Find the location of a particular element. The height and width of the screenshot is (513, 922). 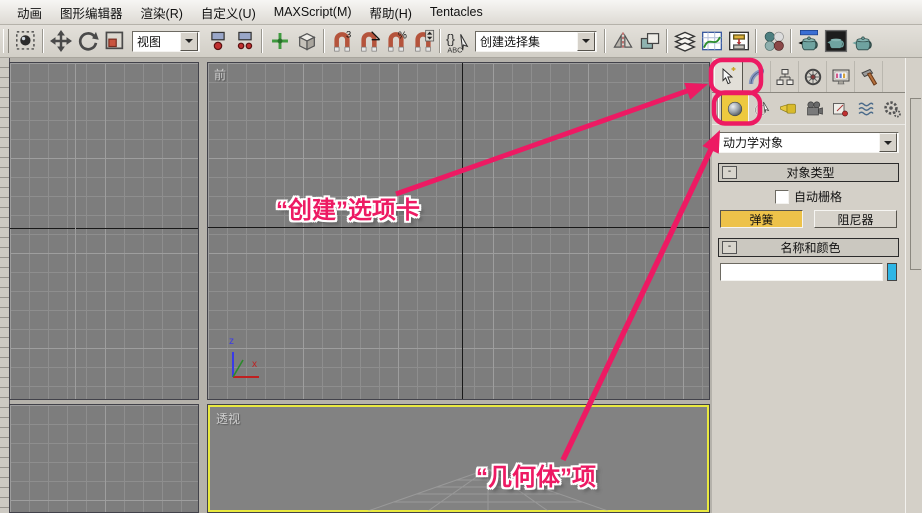

arrow-cursor-icon is located at coordinates (728, 75).